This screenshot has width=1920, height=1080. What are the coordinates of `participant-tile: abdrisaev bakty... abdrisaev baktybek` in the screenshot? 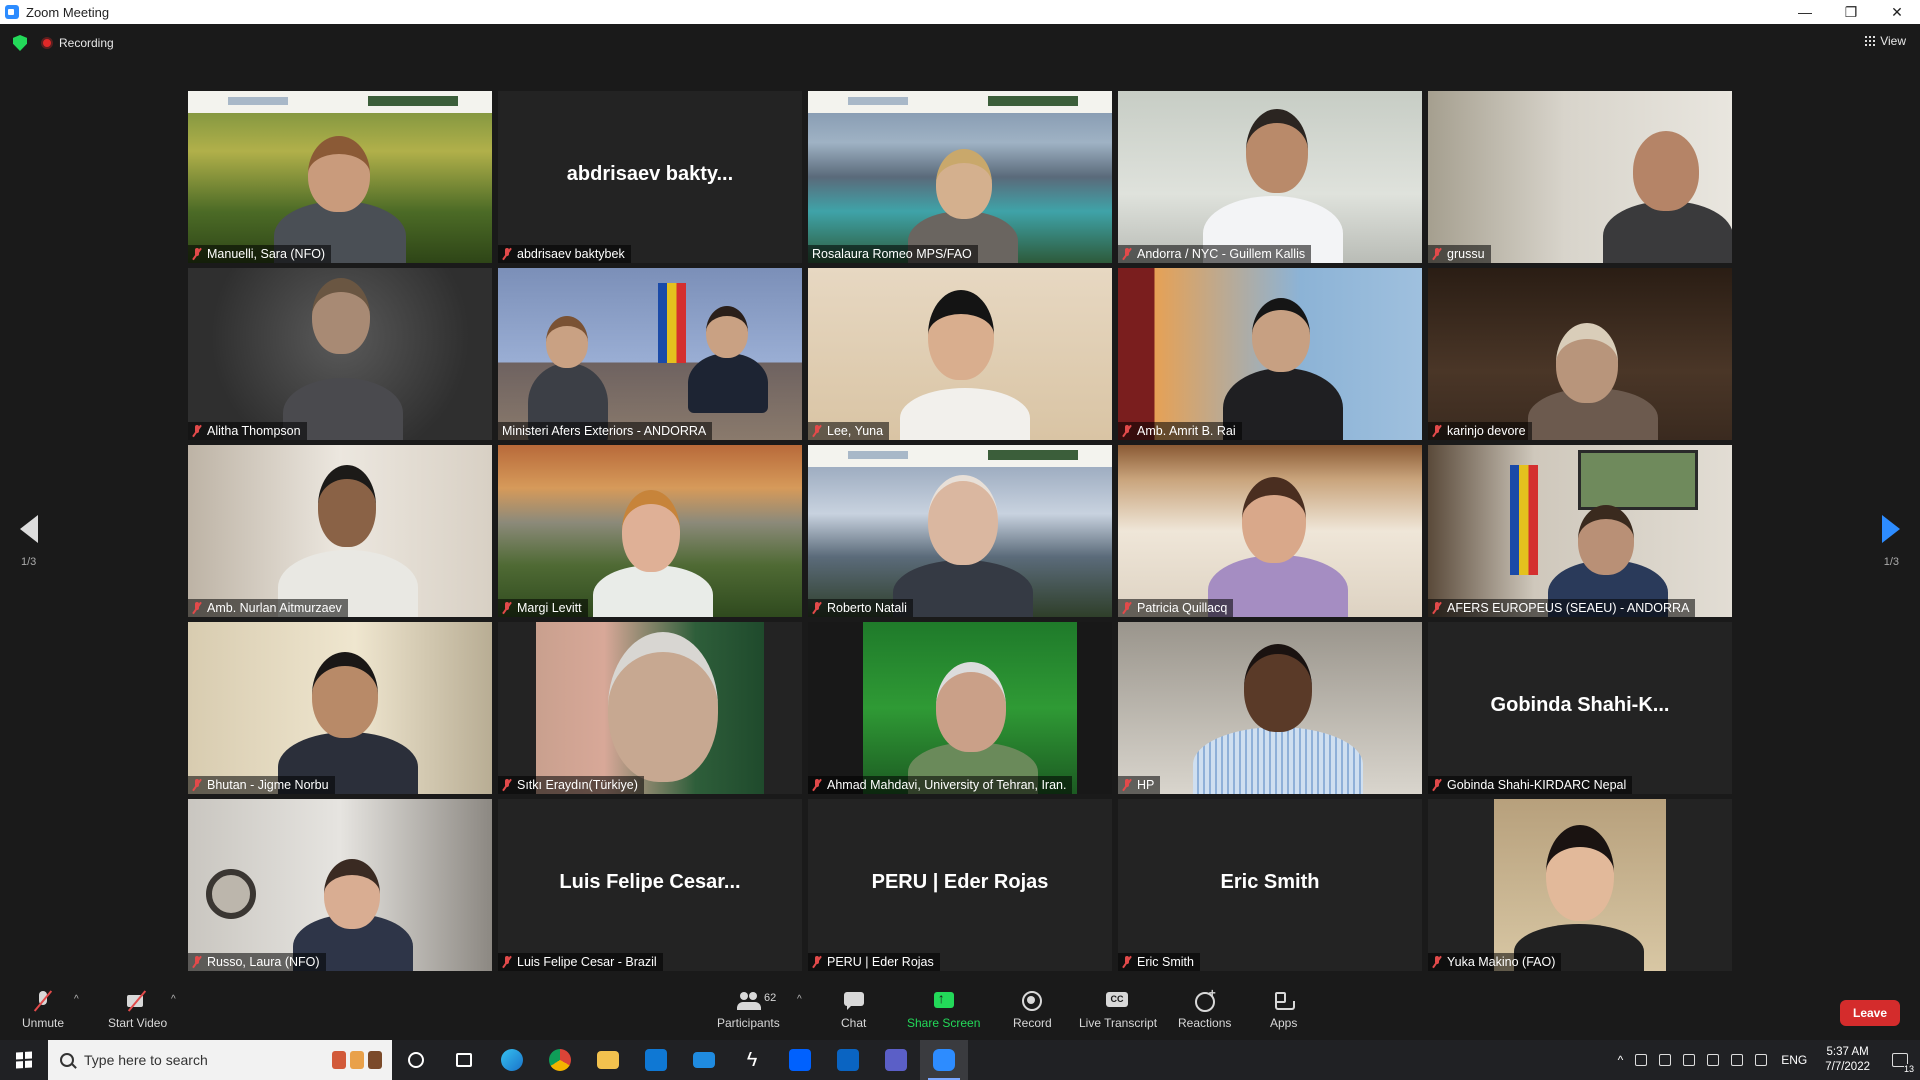 It's located at (650, 177).